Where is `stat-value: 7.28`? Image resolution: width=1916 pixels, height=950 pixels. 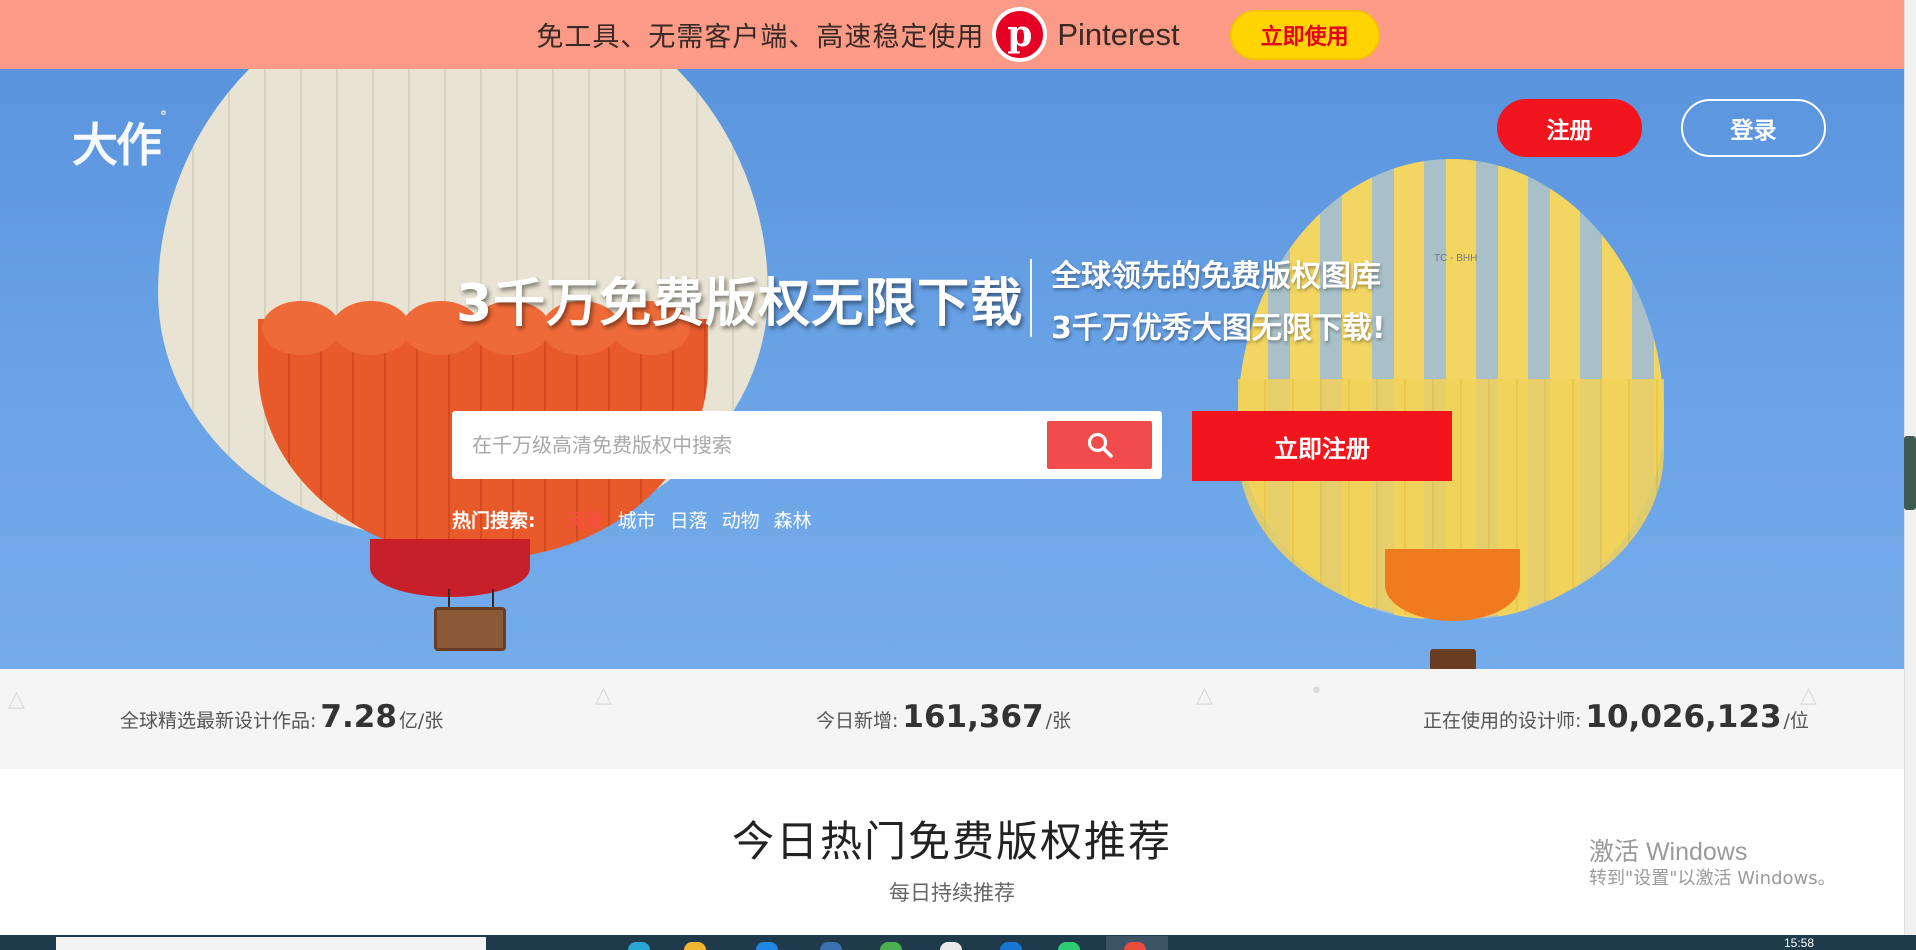 stat-value: 7.28 is located at coordinates (358, 717).